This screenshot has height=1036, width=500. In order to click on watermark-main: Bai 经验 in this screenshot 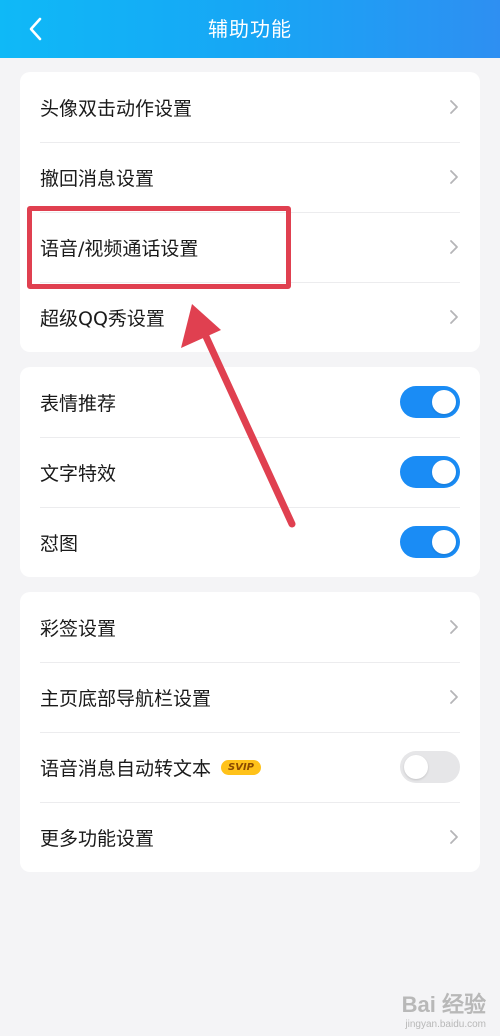, I will do `click(443, 1004)`.